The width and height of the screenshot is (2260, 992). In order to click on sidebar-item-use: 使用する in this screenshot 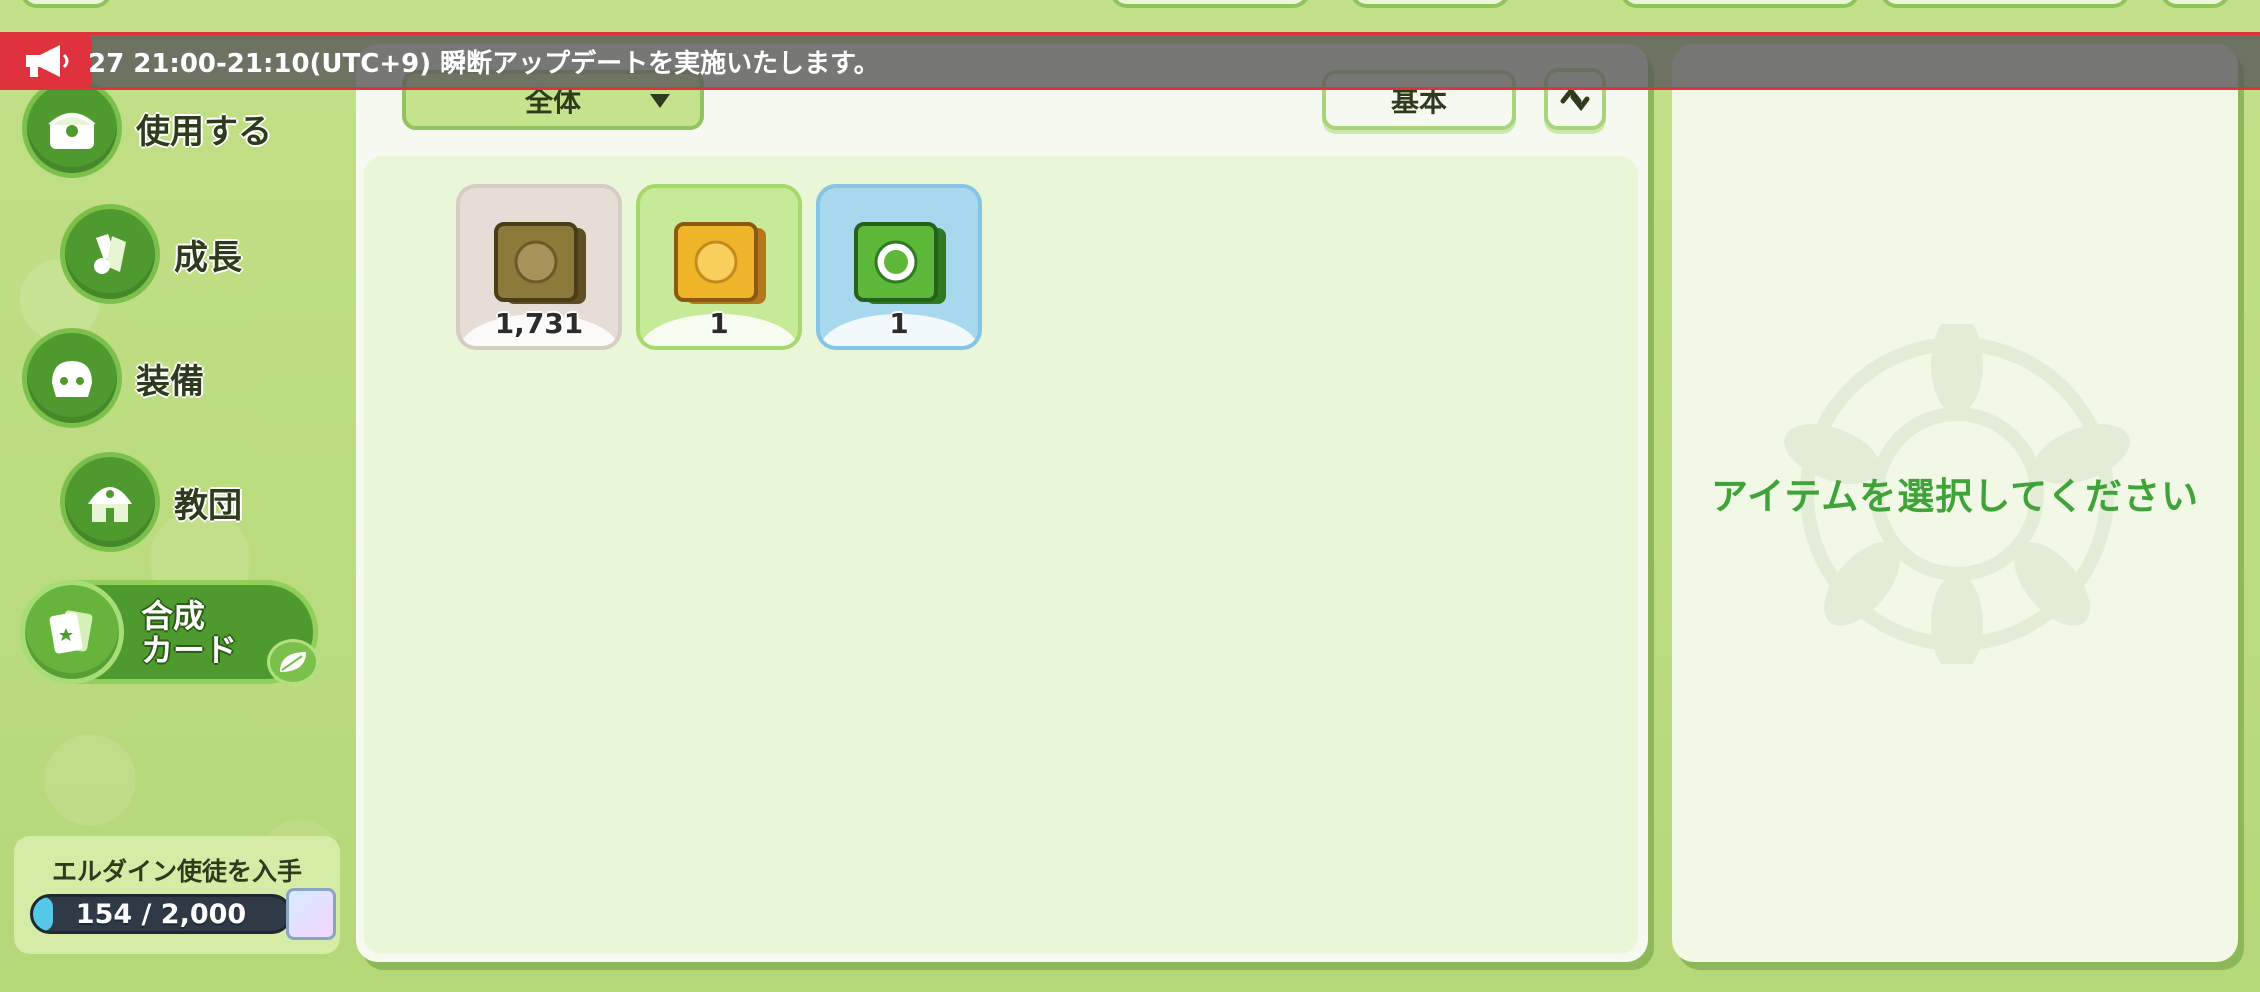, I will do `click(147, 128)`.